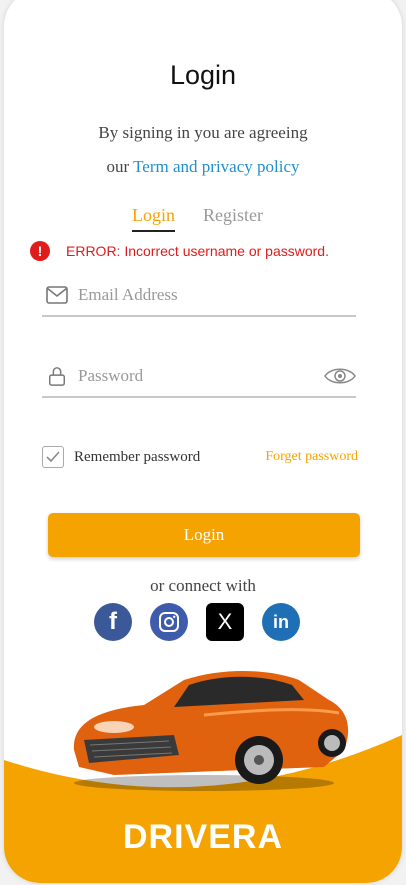 The image size is (406, 885). Describe the element at coordinates (311, 457) in the screenshot. I see `forget-password-link: Forget password` at that location.